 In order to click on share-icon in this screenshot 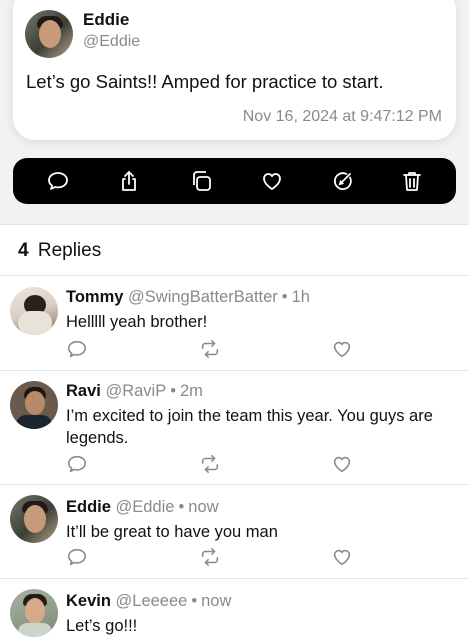, I will do `click(129, 181)`.